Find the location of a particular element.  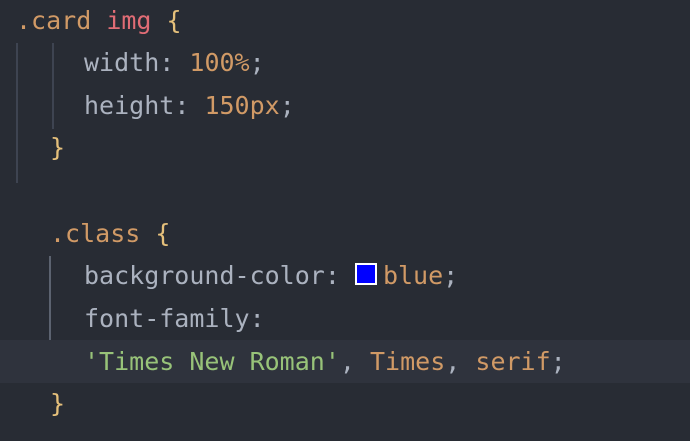

selector-tag: img is located at coordinates (129, 20).